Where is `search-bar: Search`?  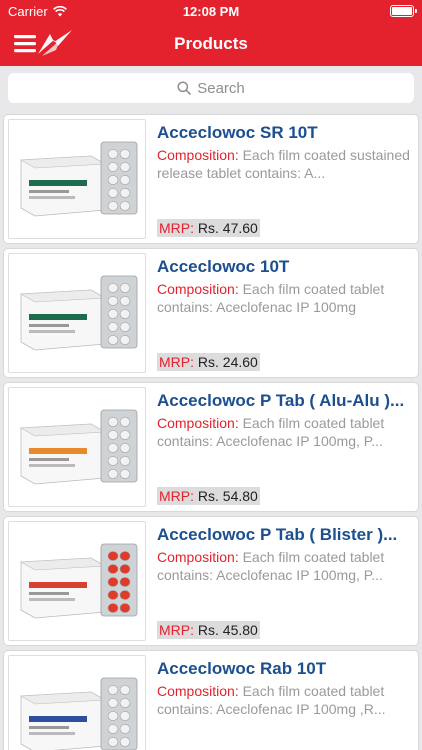 search-bar: Search is located at coordinates (211, 88).